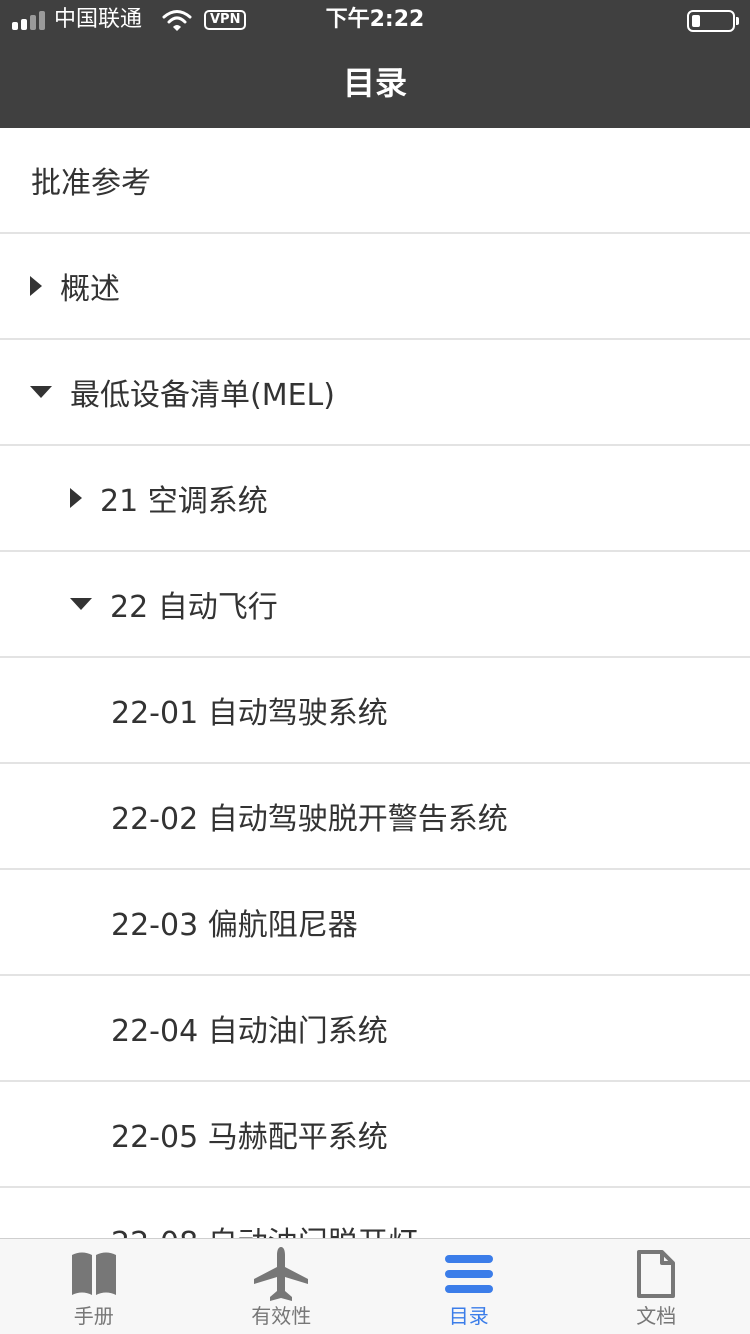  What do you see at coordinates (281, 1316) in the screenshot?
I see `tab-validity-label: 有效性` at bounding box center [281, 1316].